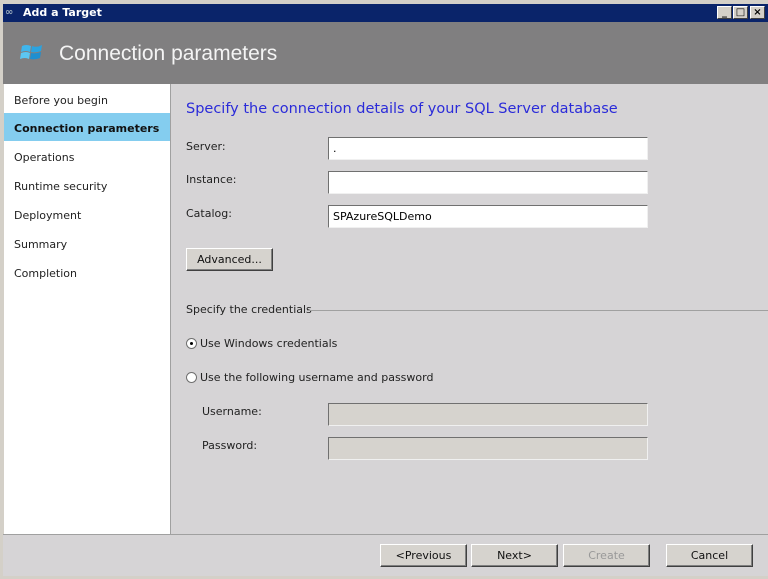 The height and width of the screenshot is (579, 768). What do you see at coordinates (87, 272) in the screenshot?
I see `sidebar-item-completion: Completion` at bounding box center [87, 272].